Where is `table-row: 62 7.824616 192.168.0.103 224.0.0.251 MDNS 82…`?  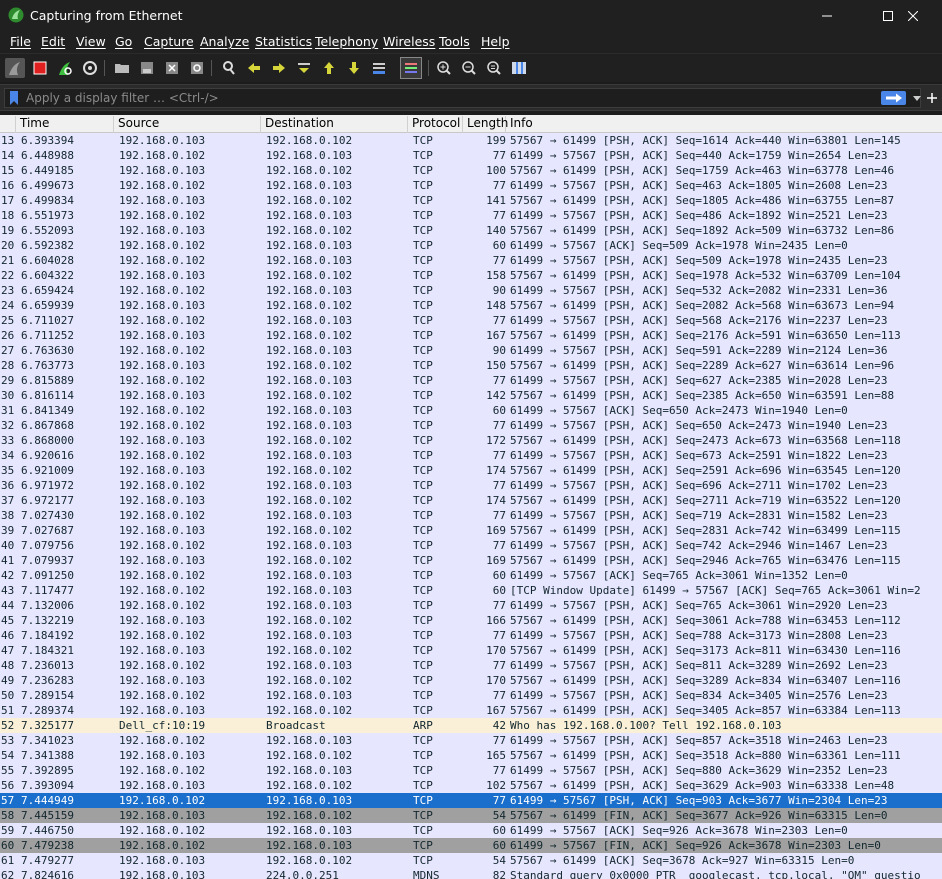 table-row: 62 7.824616 192.168.0.103 224.0.0.251 MDNS 82… is located at coordinates (471, 873).